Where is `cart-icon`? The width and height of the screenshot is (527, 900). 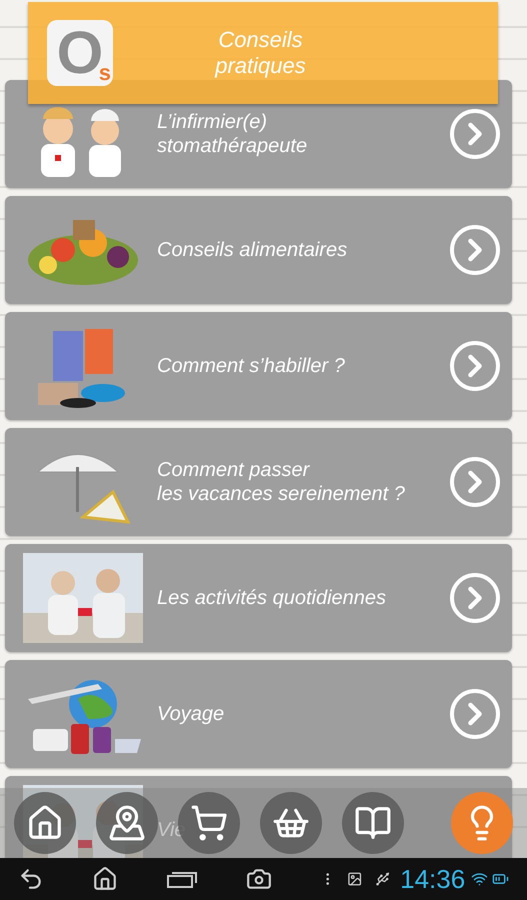
cart-icon is located at coordinates (209, 823).